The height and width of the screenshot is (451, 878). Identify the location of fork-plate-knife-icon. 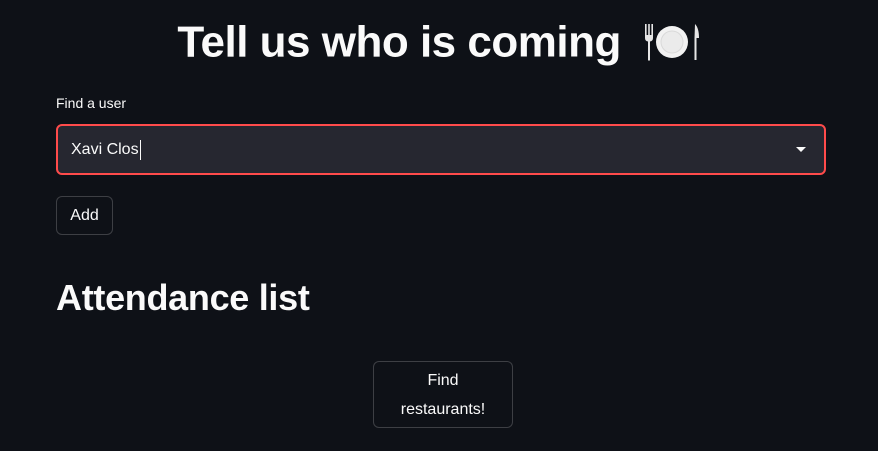
(671, 42).